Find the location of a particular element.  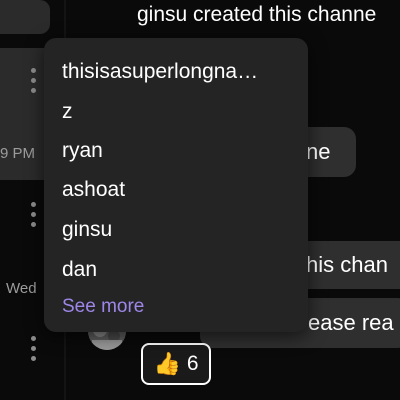

popover-user-item: ginsu is located at coordinates (87, 229).